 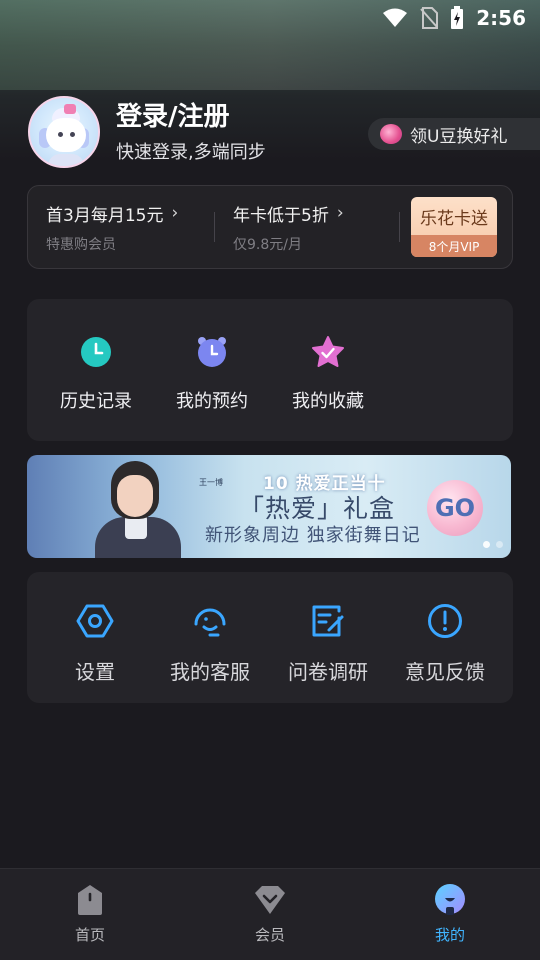 I want to click on vip-offer-subtitle: 特惠购会员, so click(x=81, y=244).